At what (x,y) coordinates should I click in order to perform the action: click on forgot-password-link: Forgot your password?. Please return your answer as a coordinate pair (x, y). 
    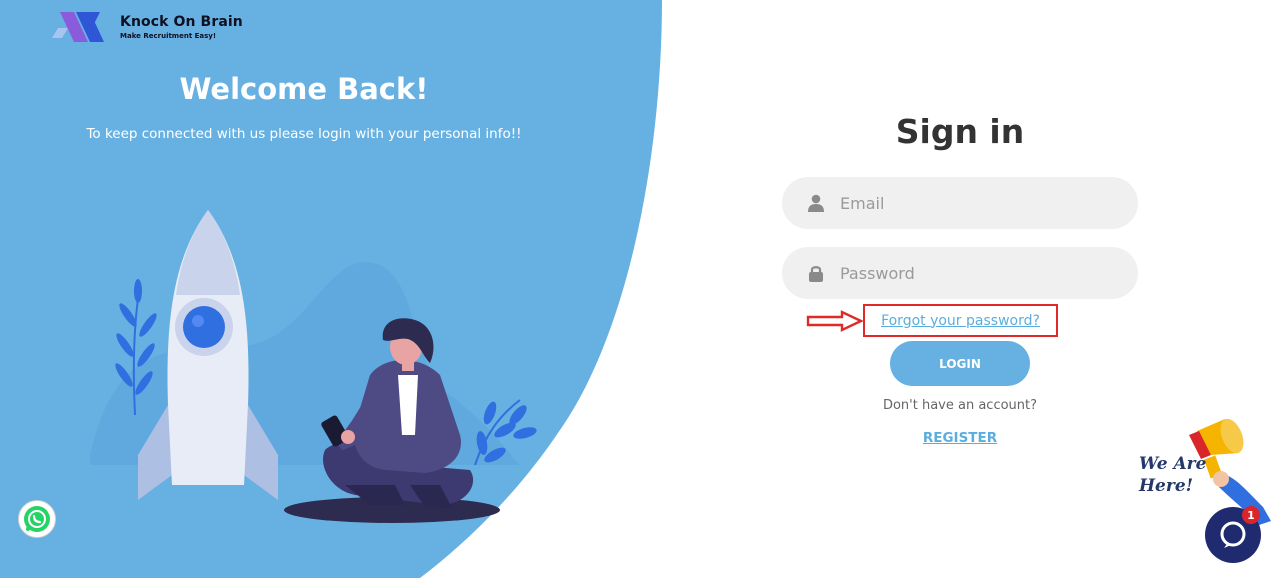
    Looking at the image, I should click on (960, 321).